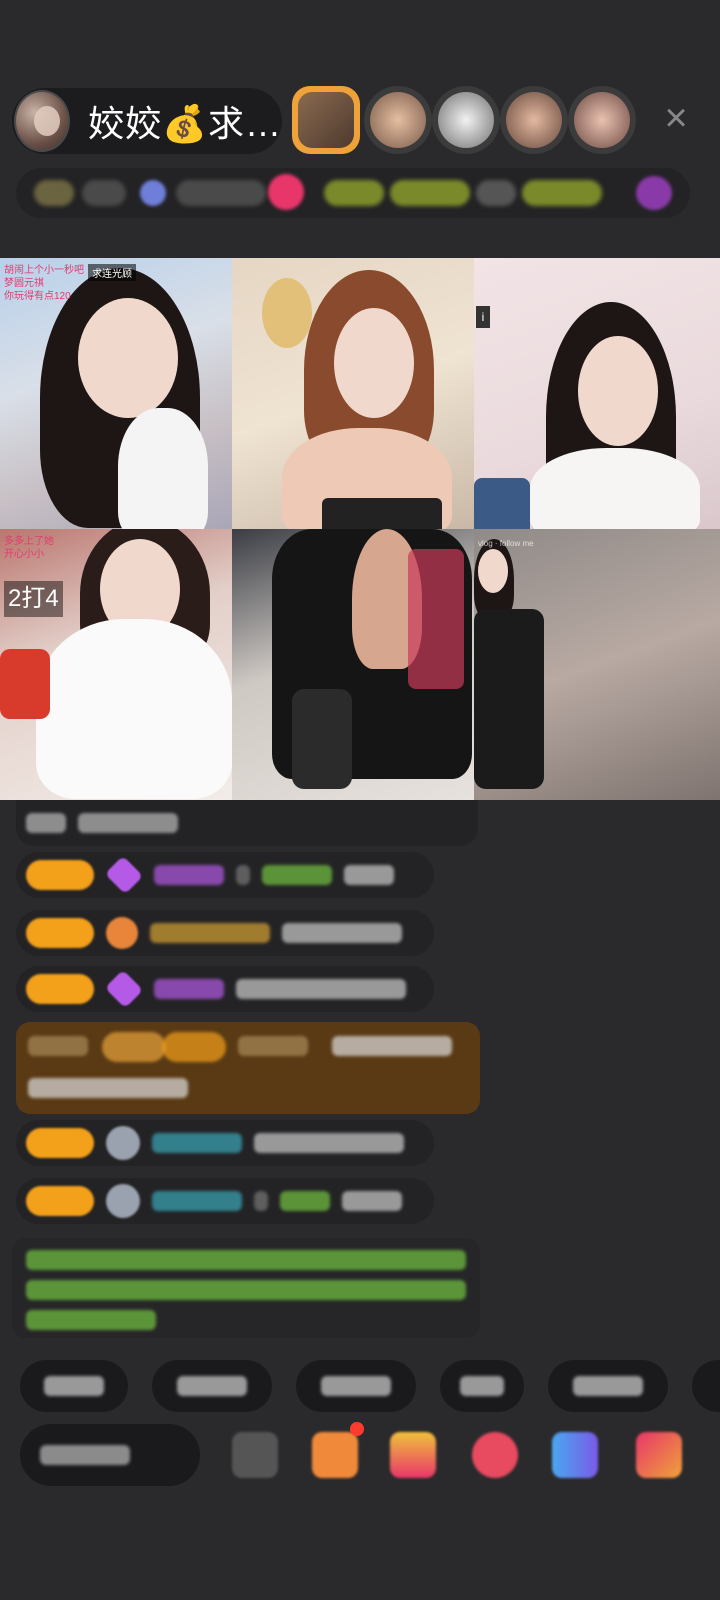 The height and width of the screenshot is (1600, 720). What do you see at coordinates (42, 121) in the screenshot?
I see `host-avatar` at bounding box center [42, 121].